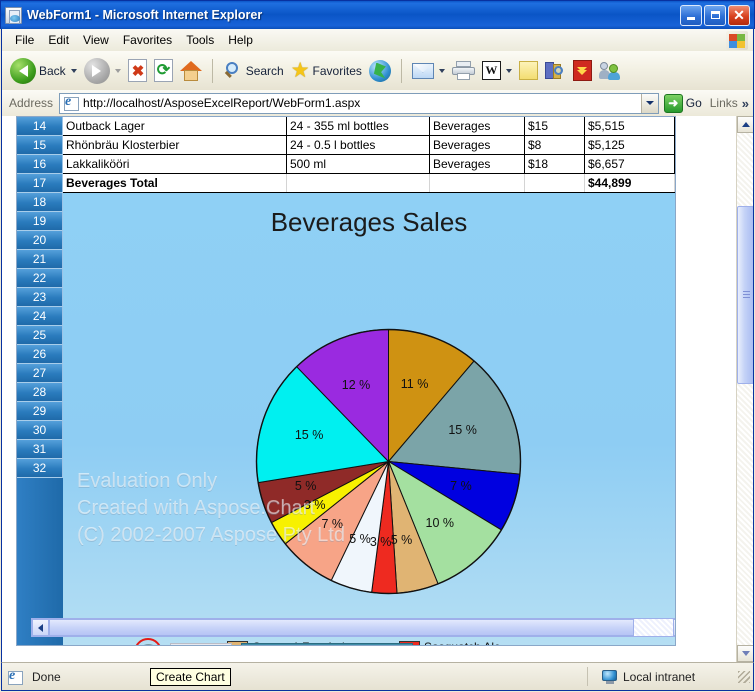 Image resolution: width=755 pixels, height=692 pixels. I want to click on sheet-tab-evaluation-copyright-warning: Evaluation Copyright Warning, so click(327, 643).